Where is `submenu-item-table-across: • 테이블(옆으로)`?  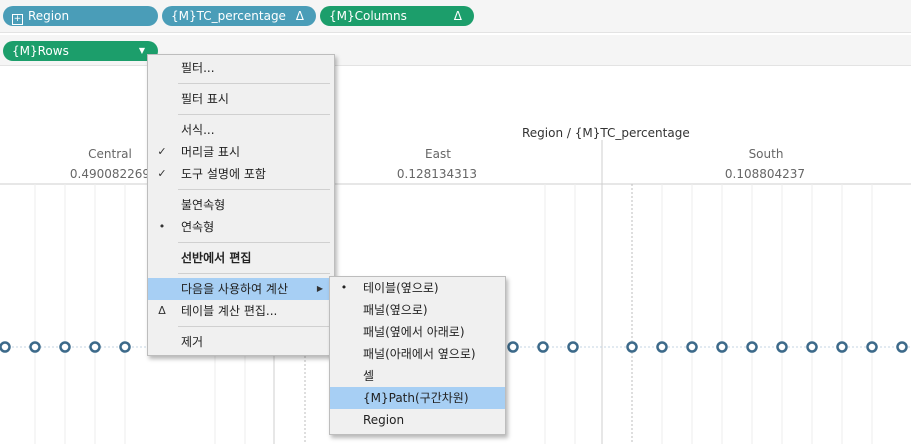 submenu-item-table-across: • 테이블(옆으로) is located at coordinates (417, 288).